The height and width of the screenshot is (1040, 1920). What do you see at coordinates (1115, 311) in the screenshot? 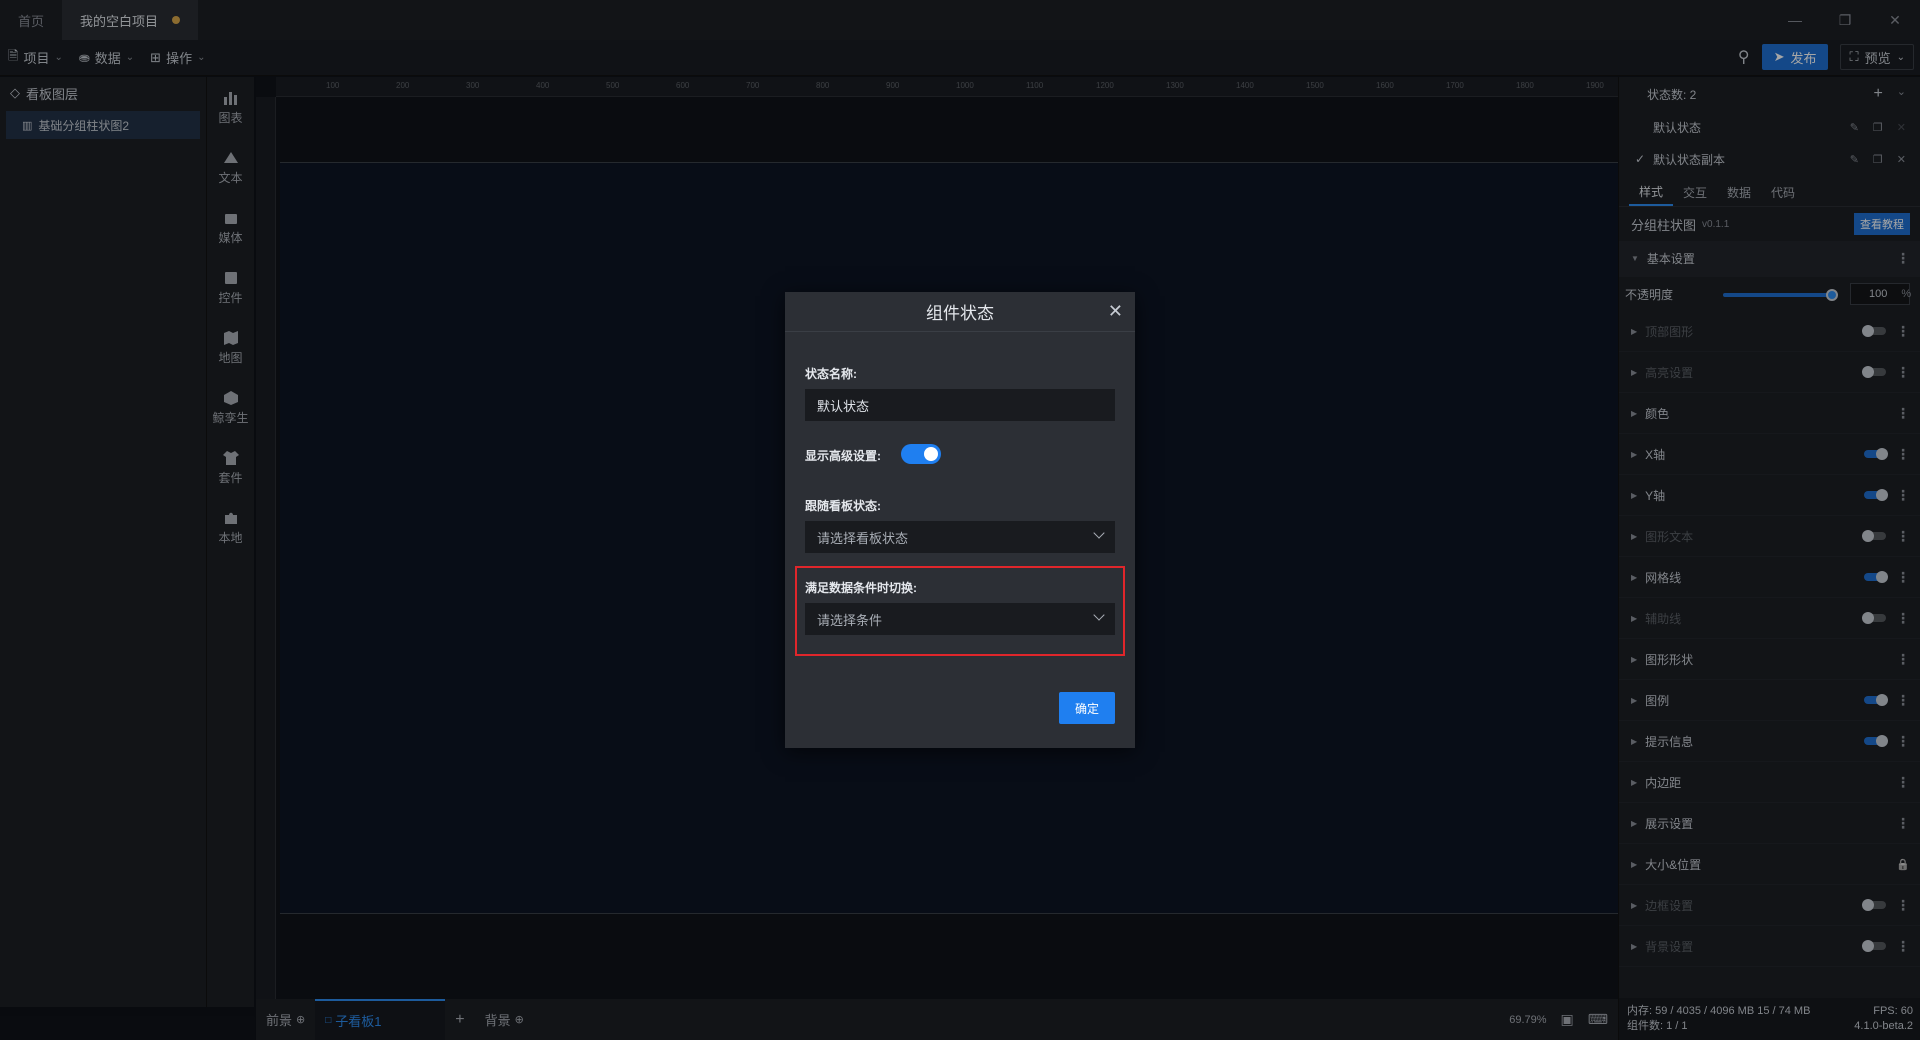
I see `close-icon: ✕` at bounding box center [1115, 311].